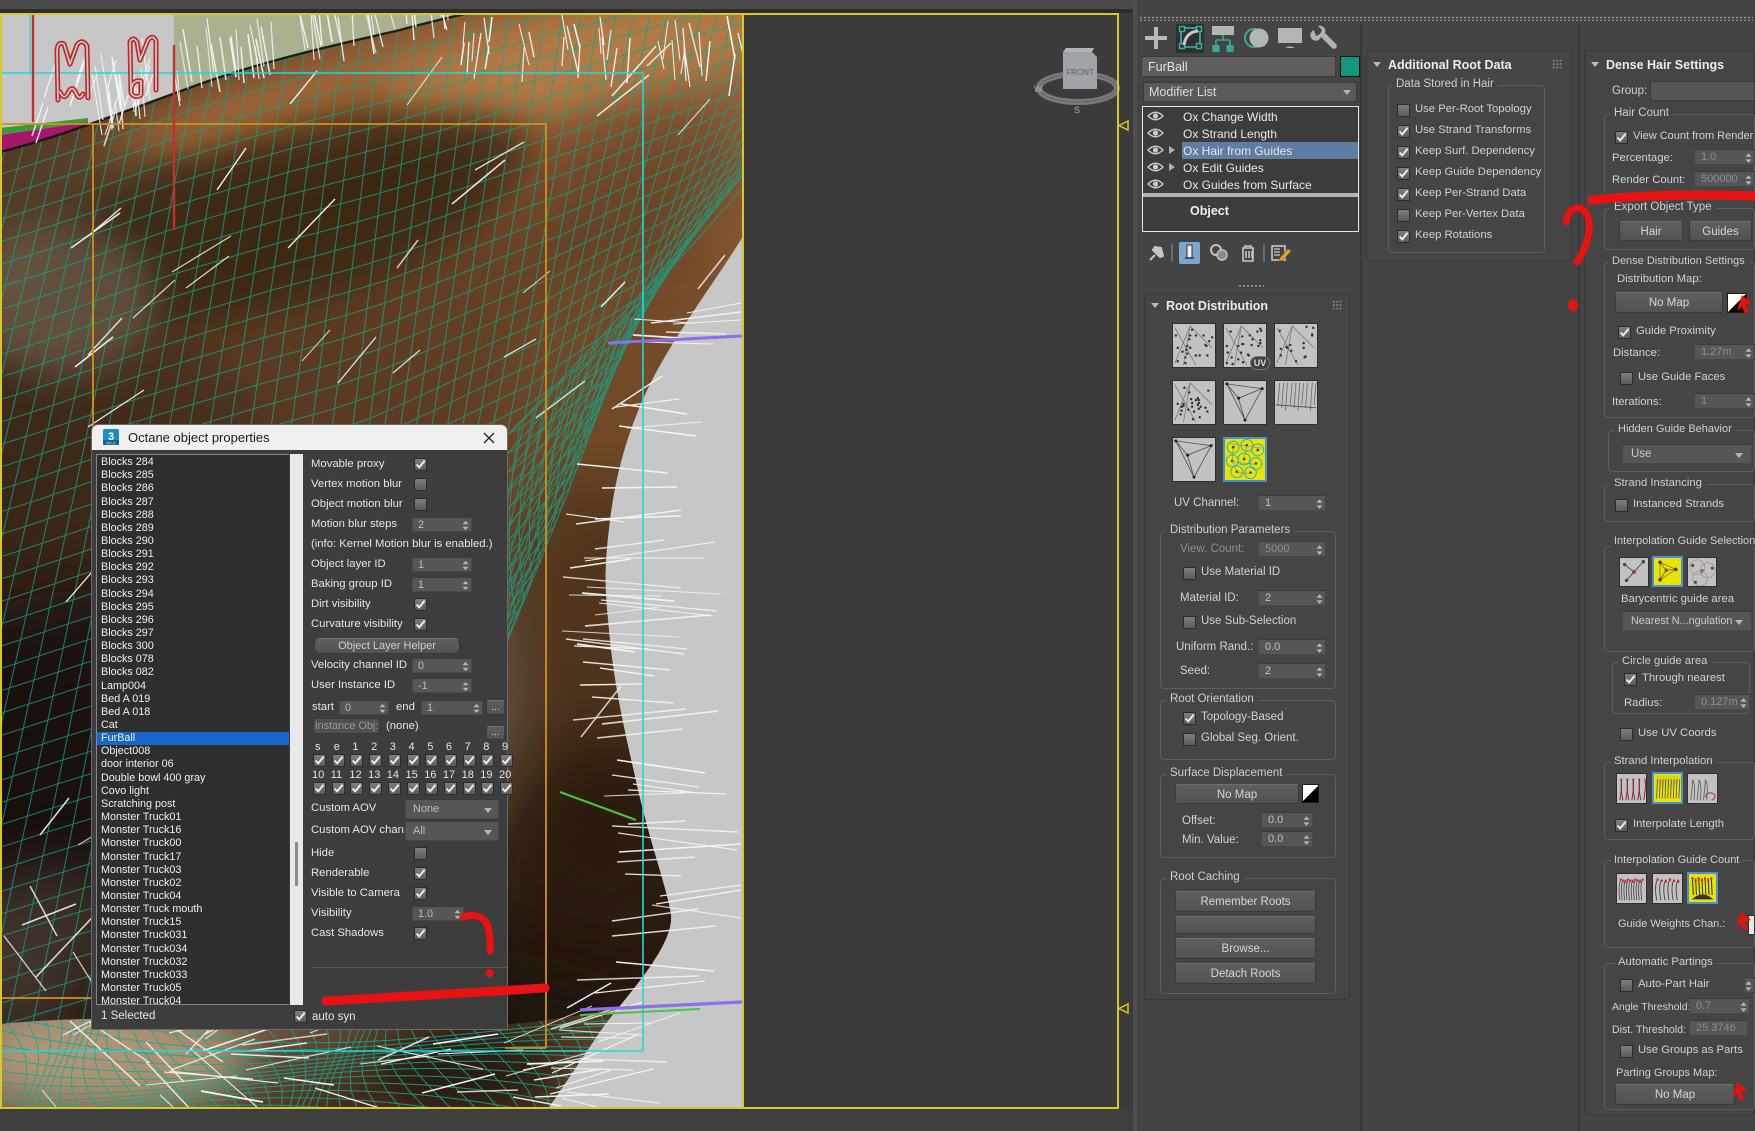 This screenshot has height=1131, width=1755. Describe the element at coordinates (111, 443) in the screenshot. I see `svg-text: MAX` at that location.